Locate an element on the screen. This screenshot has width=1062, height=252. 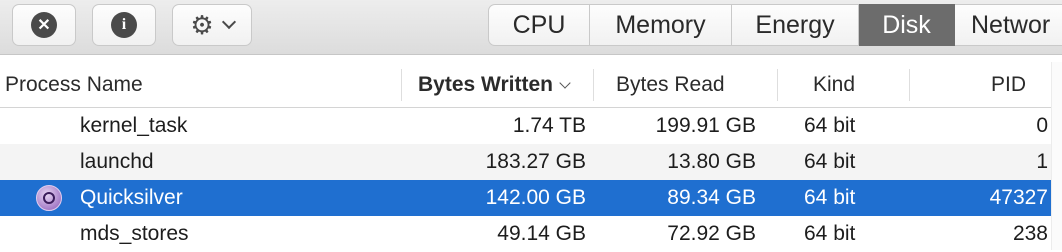
column-header-kind: Kind is located at coordinates (858, 84).